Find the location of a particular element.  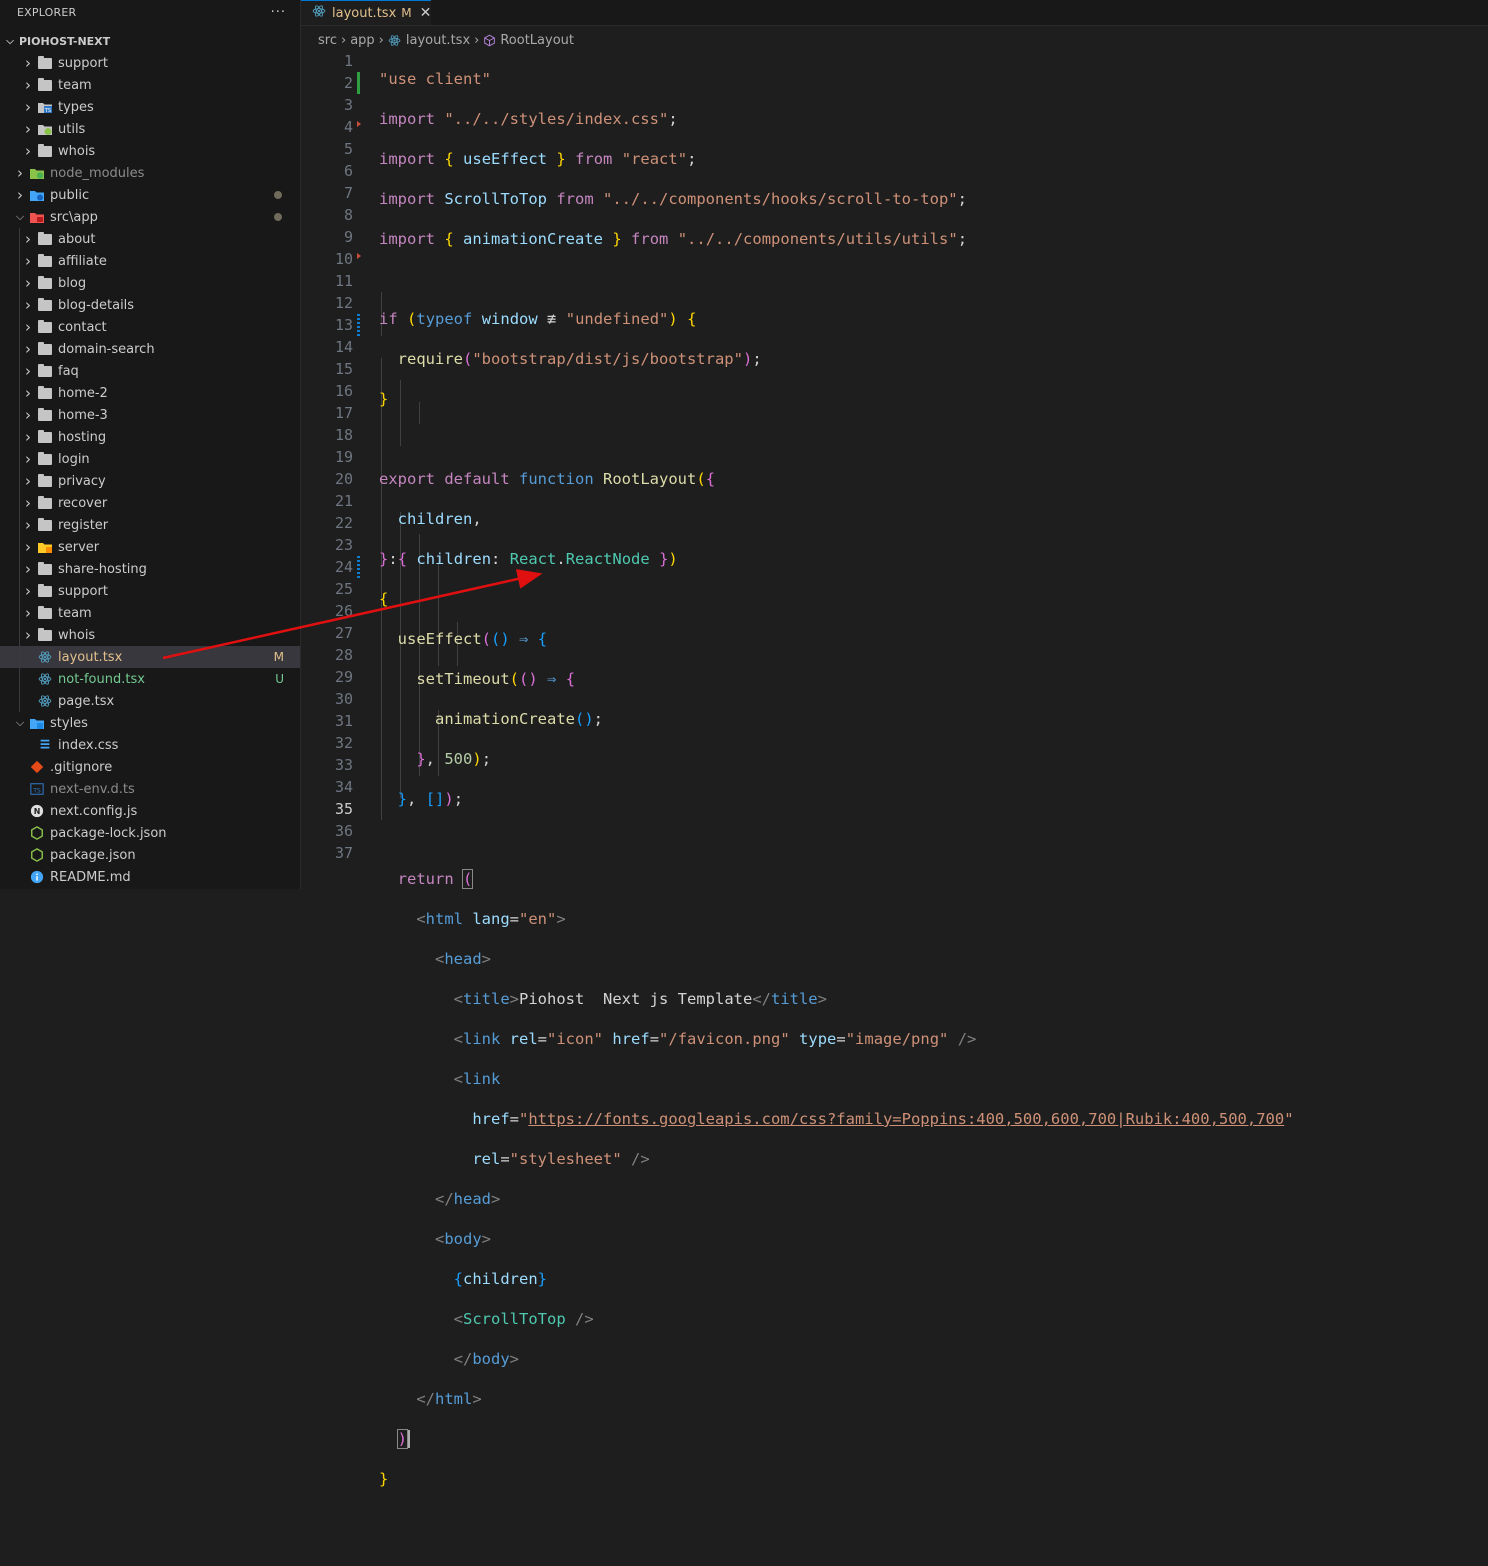

code-line: ) is located at coordinates (836, 1439).